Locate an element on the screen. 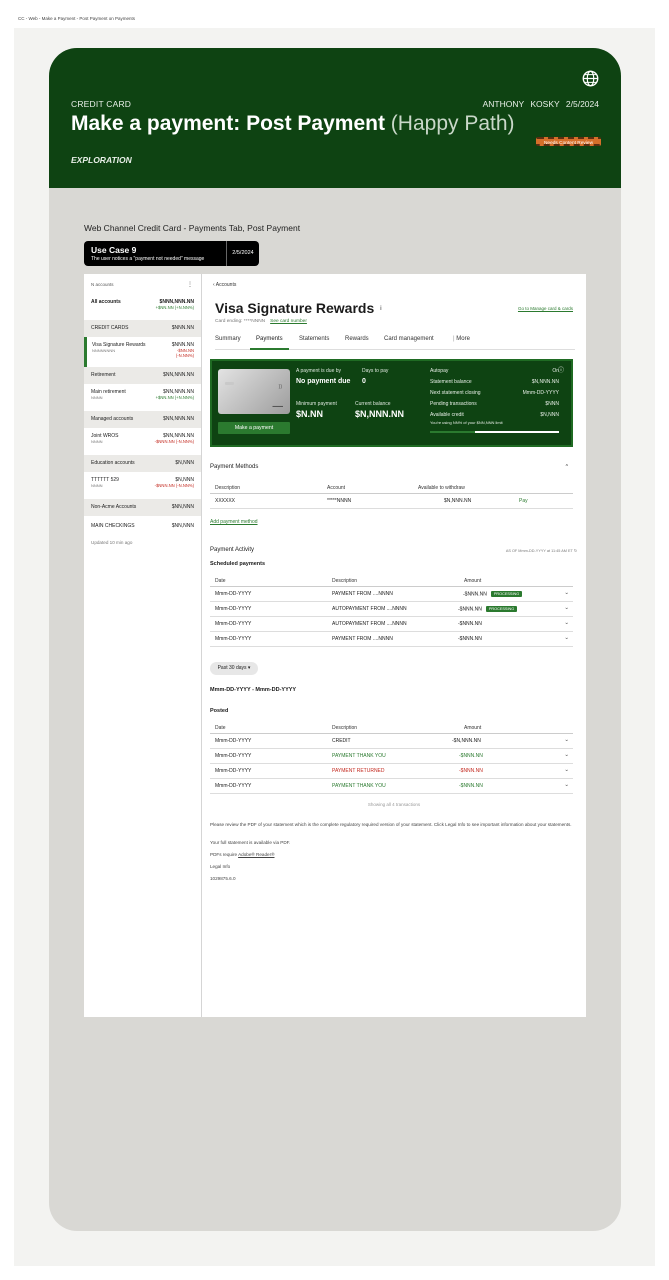  pending-label: Pending transactions is located at coordinates (453, 404).